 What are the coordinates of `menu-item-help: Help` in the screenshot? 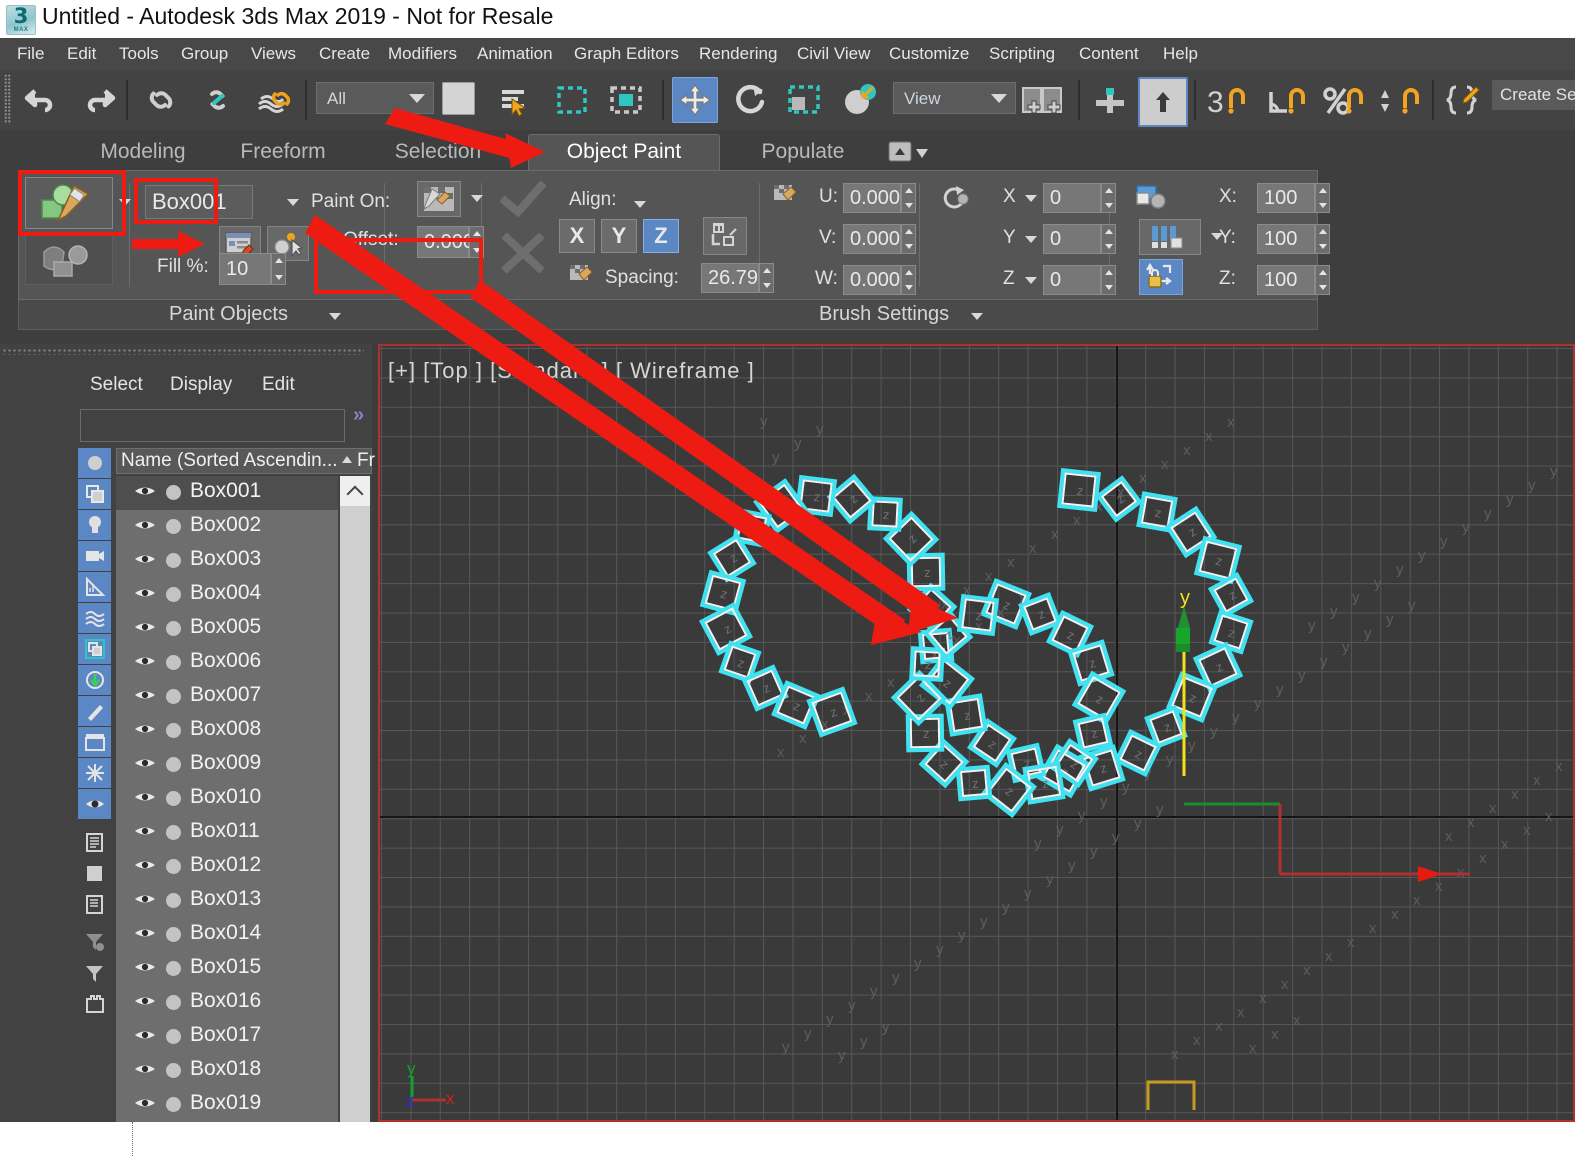 It's located at (1180, 54).